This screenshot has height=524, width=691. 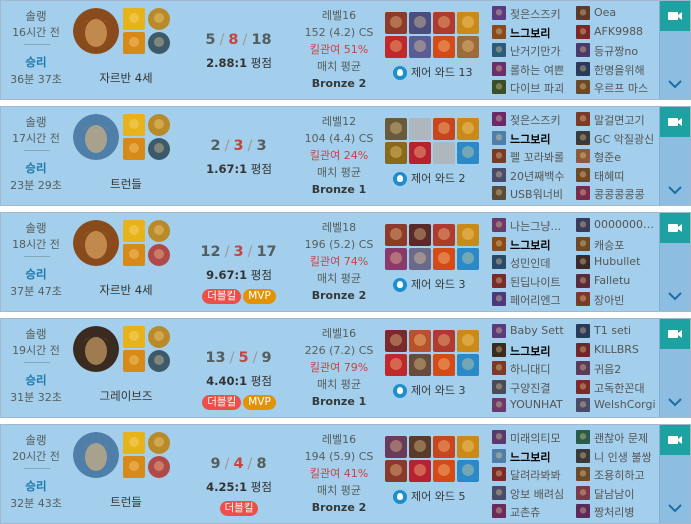 I want to click on team-player: 장아빈, so click(x=617, y=299).